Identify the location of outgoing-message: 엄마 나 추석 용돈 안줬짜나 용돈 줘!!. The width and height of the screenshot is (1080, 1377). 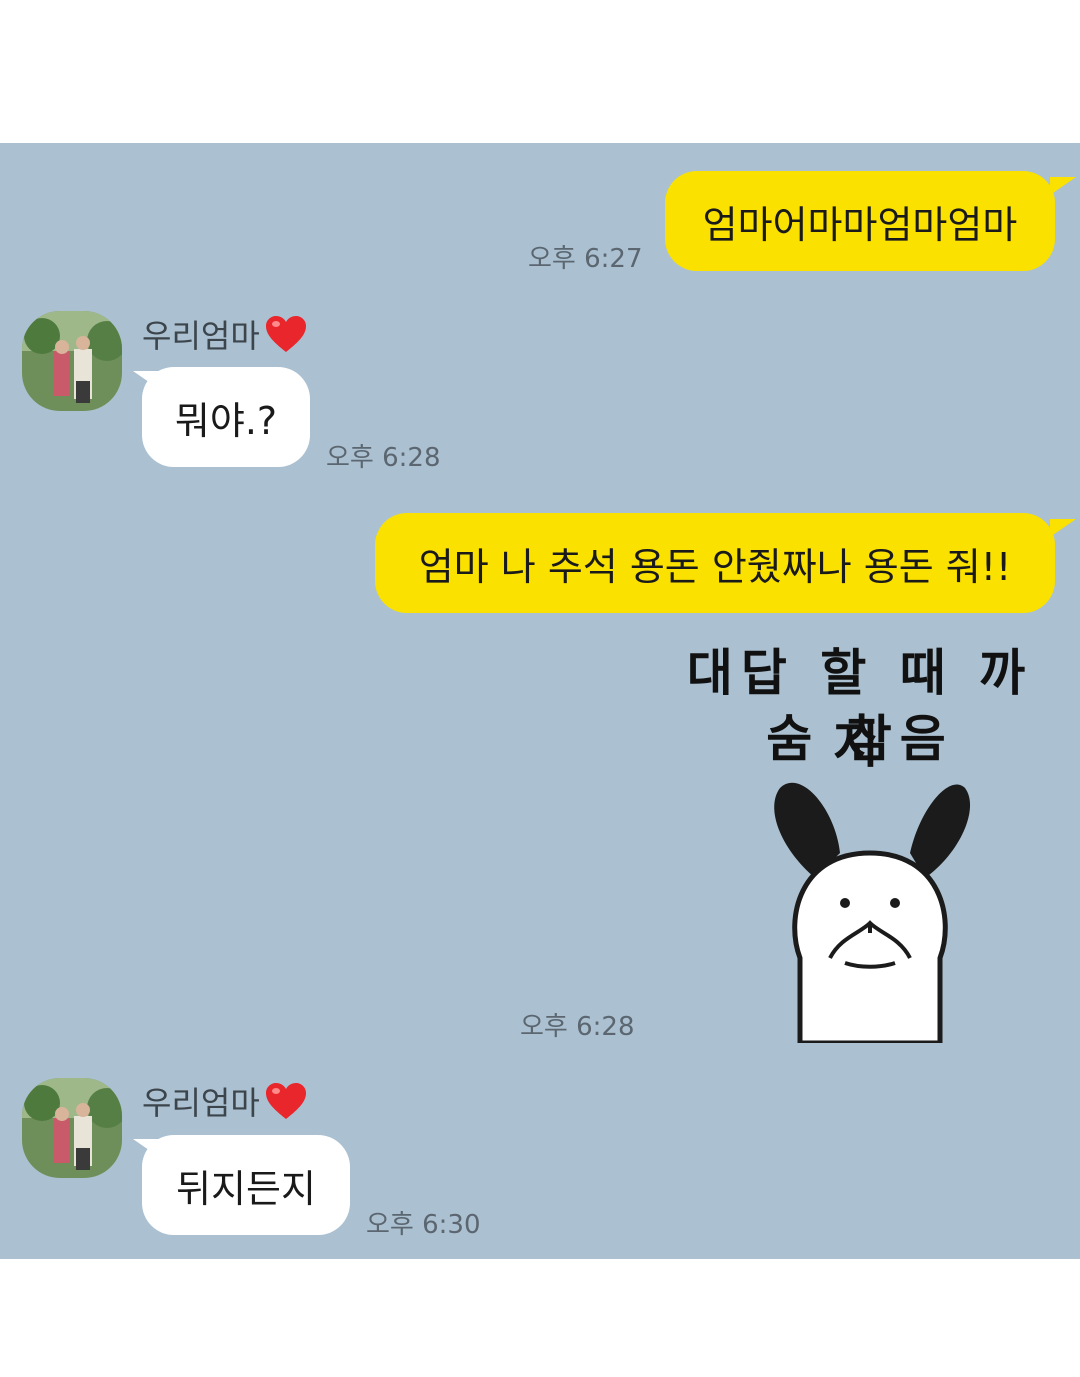
(715, 563).